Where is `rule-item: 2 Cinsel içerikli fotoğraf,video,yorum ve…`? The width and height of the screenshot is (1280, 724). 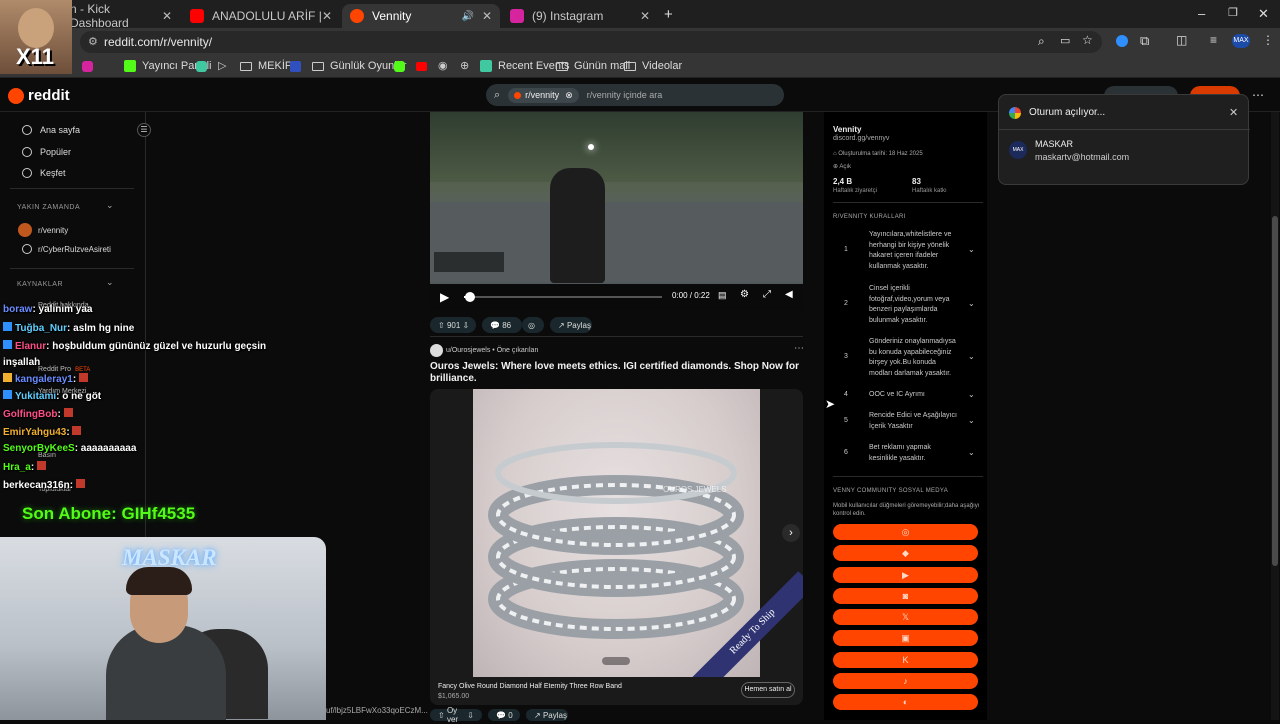 rule-item: 2 Cinsel içerikli fotoğraf,video,yorum ve… is located at coordinates (904, 305).